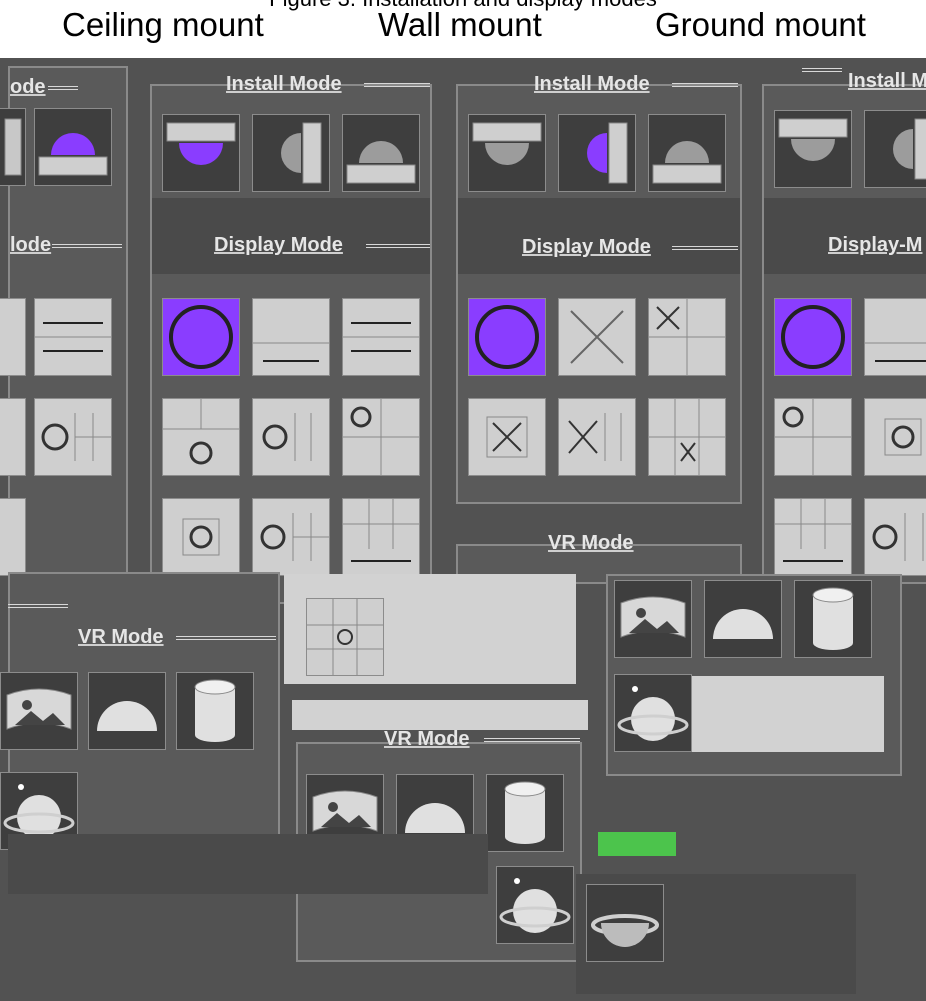 The image size is (926, 1001). What do you see at coordinates (597, 337) in the screenshot?
I see `expand-icon` at bounding box center [597, 337].